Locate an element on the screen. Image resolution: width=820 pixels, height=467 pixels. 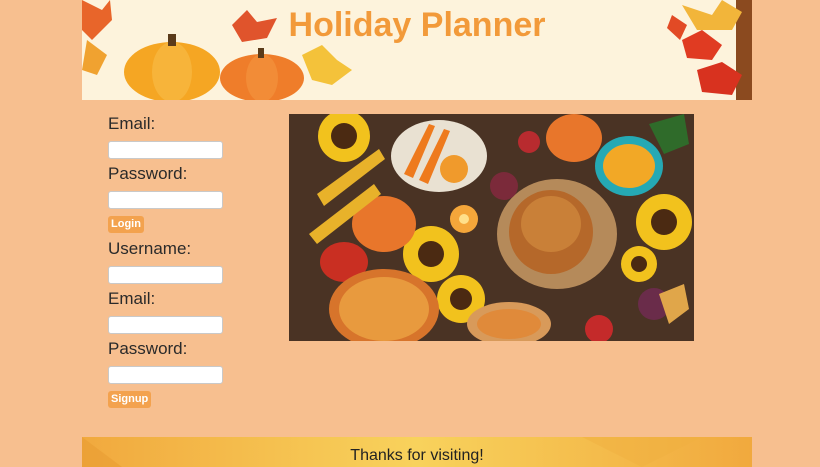
signup-form: Username: Email: Password: Signup is located at coordinates (188, 326).